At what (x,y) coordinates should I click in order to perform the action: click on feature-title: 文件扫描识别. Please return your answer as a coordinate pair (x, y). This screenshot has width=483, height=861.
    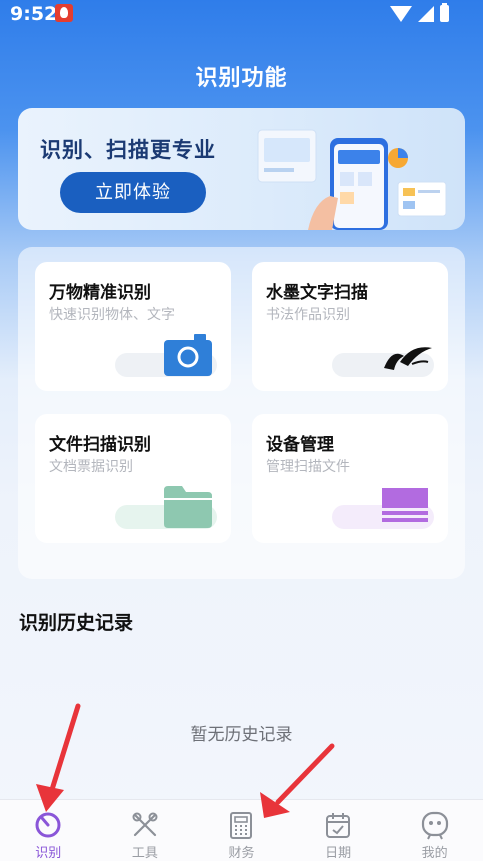
    Looking at the image, I should click on (100, 445).